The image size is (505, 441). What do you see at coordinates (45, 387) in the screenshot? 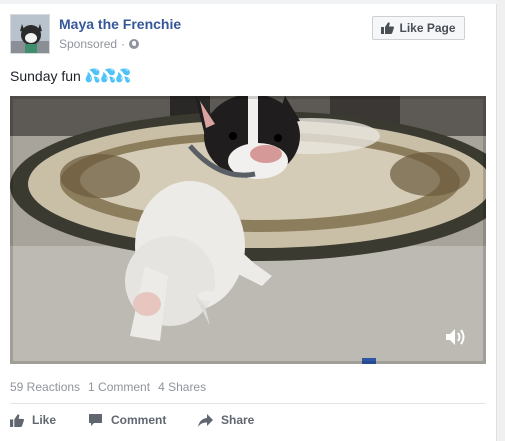
I see `reactions-count: 59 Reactions` at bounding box center [45, 387].